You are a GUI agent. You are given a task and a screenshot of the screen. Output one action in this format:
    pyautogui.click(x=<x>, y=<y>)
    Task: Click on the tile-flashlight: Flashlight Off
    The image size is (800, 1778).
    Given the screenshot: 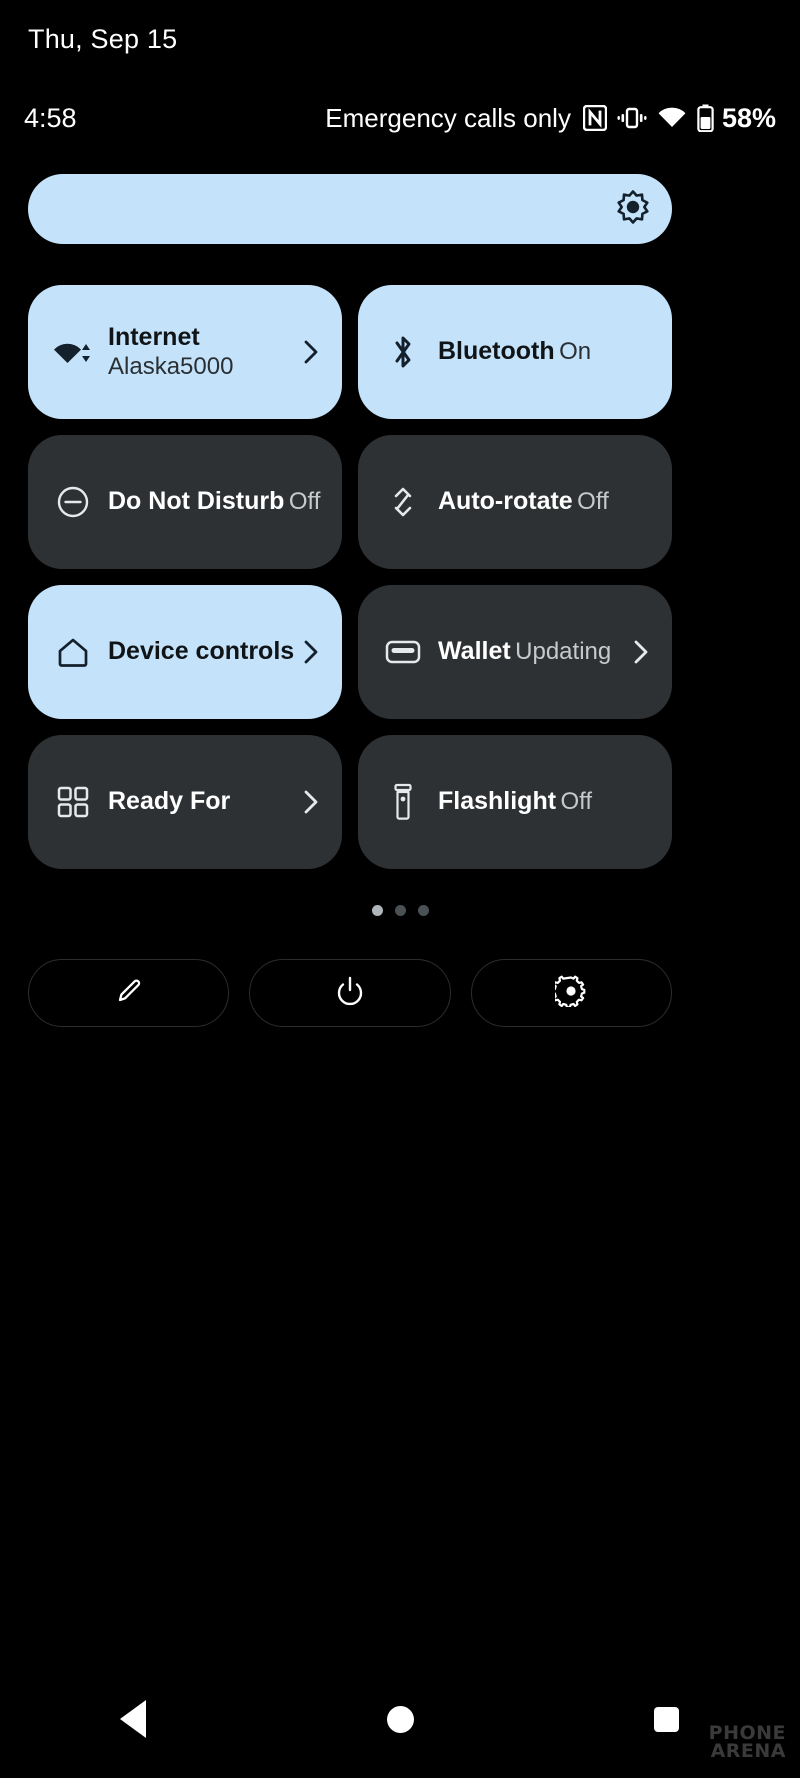 What is the action you would take?
    pyautogui.click(x=515, y=802)
    